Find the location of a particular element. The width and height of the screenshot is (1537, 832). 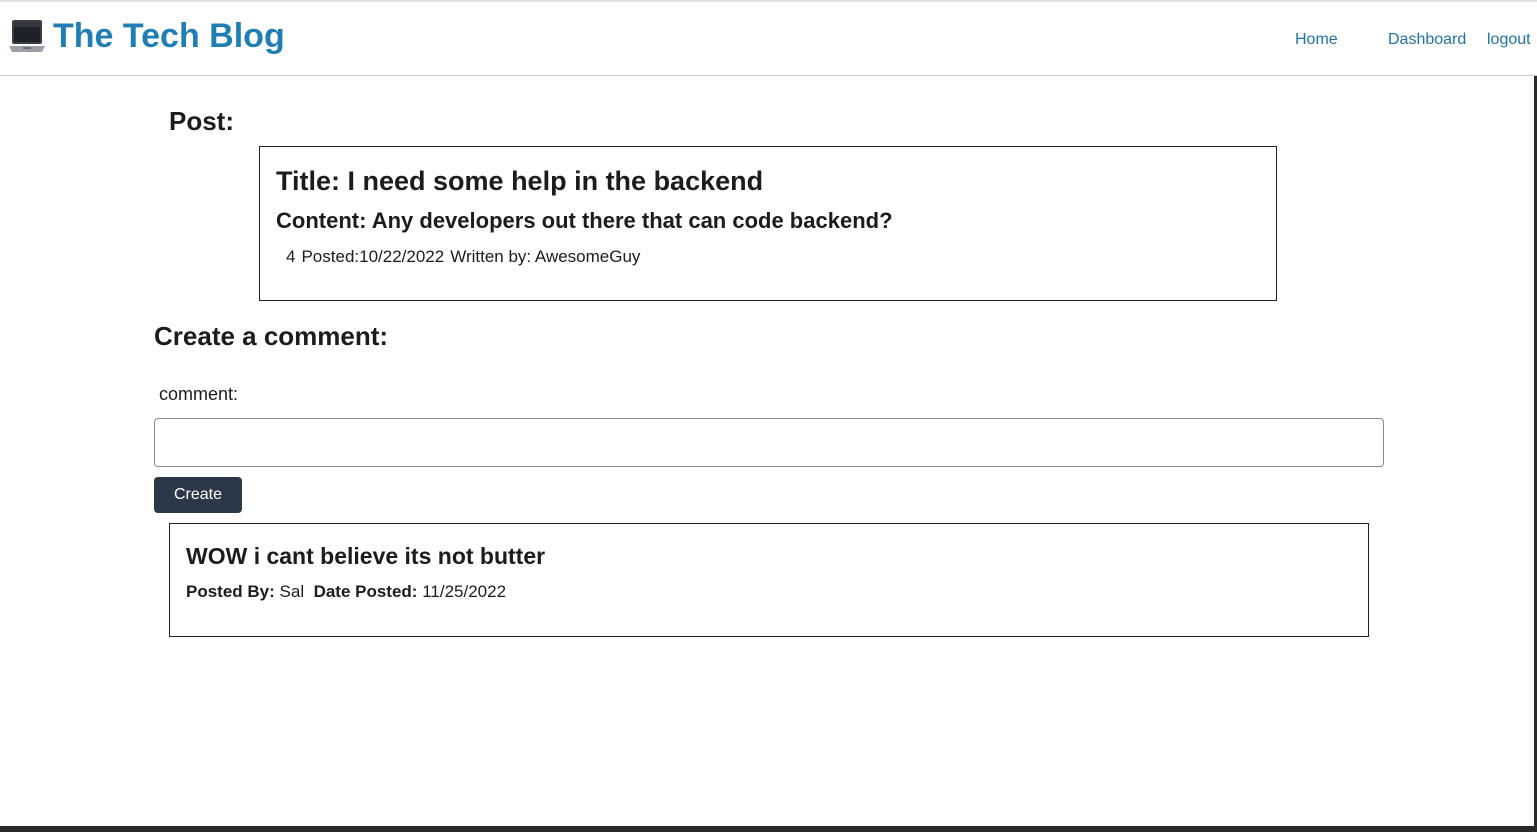

site-header: The Tech Blog Home Dashboard logout is located at coordinates (768, 39).